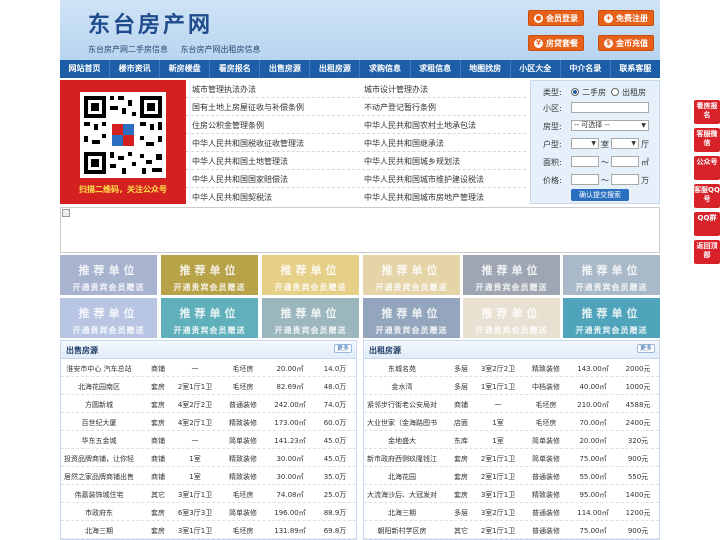 This screenshot has height=540, width=720. I want to click on policy-link: 中华人民共和国继承法, so click(404, 143).